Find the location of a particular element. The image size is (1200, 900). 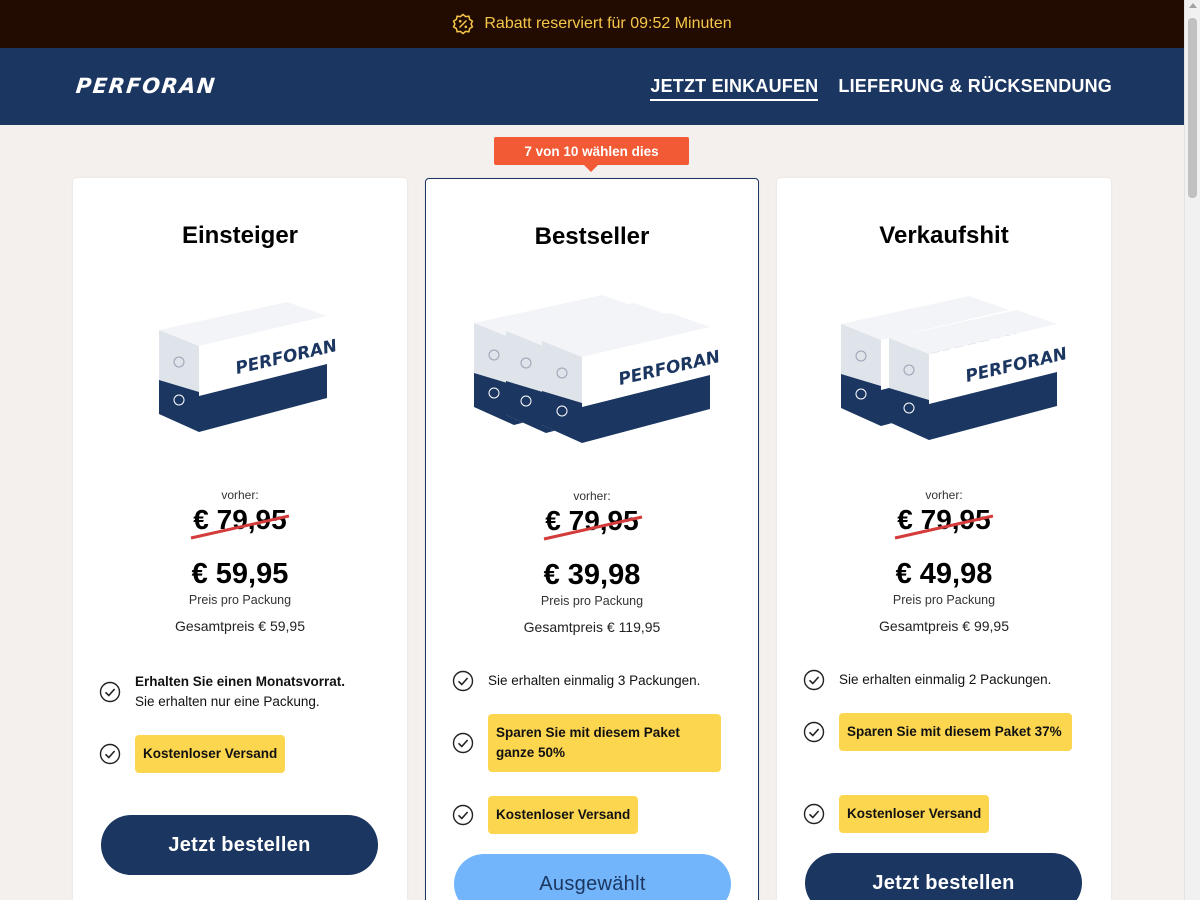

feature-item: Sie erhalten einmalig 3 Packungen. is located at coordinates (576, 681).